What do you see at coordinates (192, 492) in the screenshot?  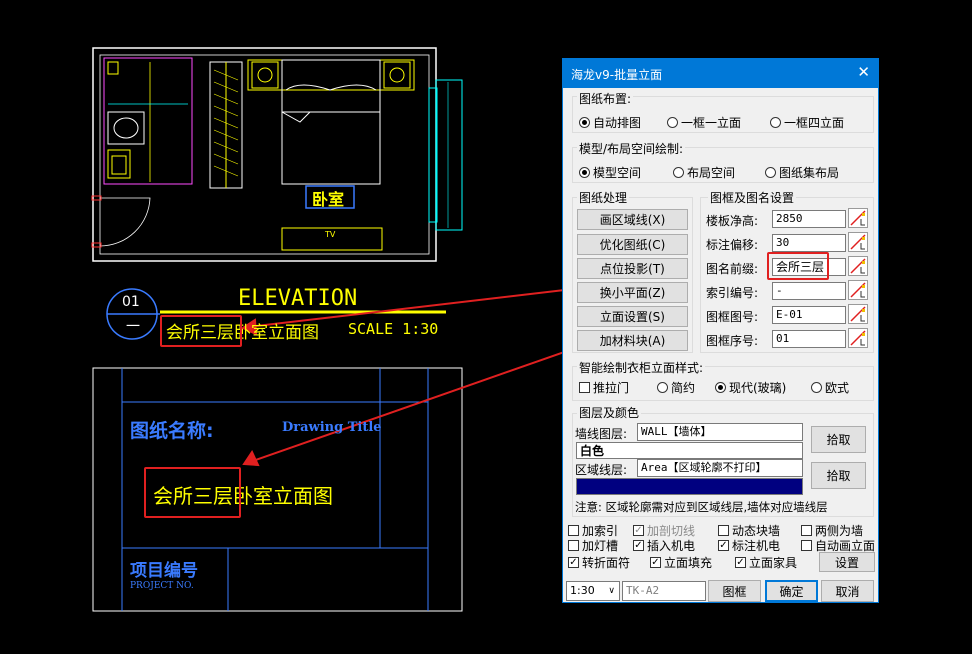 I see `highlight-title-prefix` at bounding box center [192, 492].